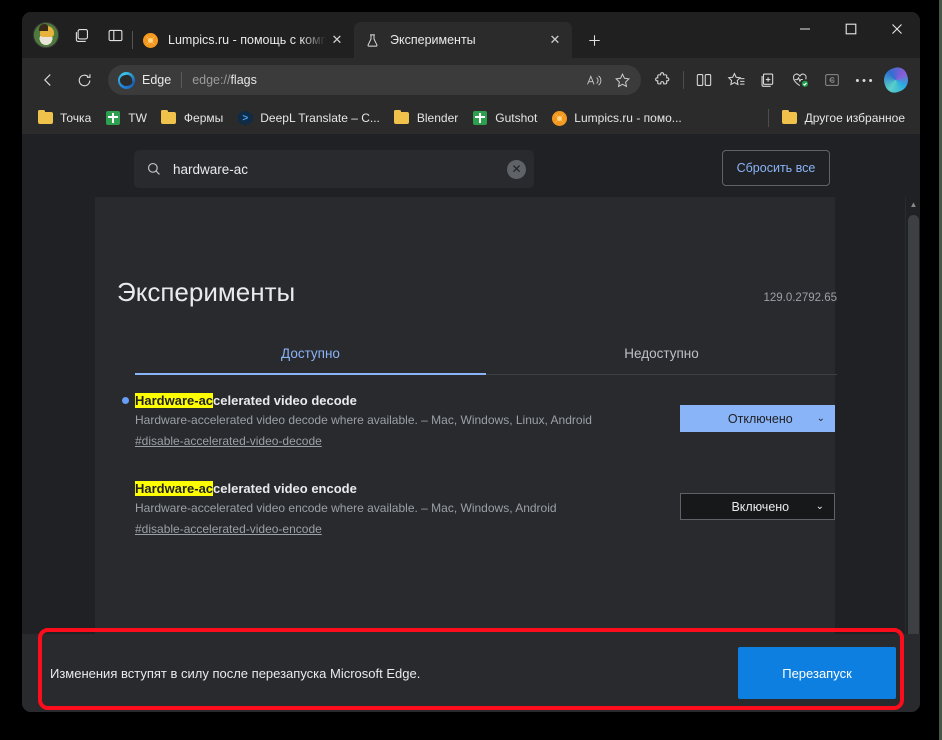  I want to click on address-bar: Edge edge://flags, so click(374, 80).